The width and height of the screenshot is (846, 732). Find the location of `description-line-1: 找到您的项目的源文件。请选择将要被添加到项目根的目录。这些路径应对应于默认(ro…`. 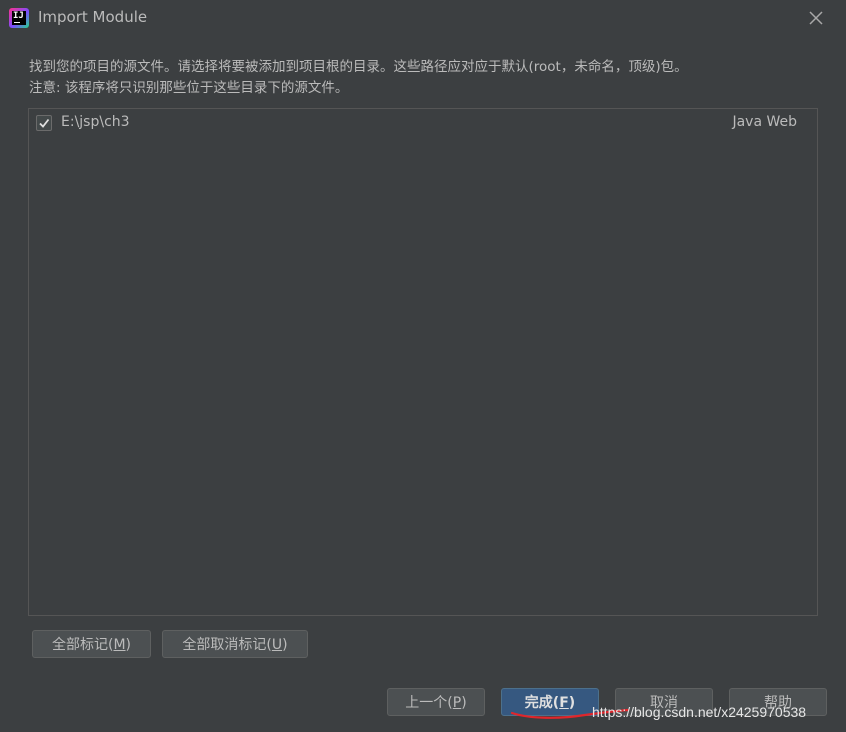

description-line-1: 找到您的项目的源文件。请选择将要被添加到项目根的目录。这些路径应对应于默认(ro… is located at coordinates (358, 67).